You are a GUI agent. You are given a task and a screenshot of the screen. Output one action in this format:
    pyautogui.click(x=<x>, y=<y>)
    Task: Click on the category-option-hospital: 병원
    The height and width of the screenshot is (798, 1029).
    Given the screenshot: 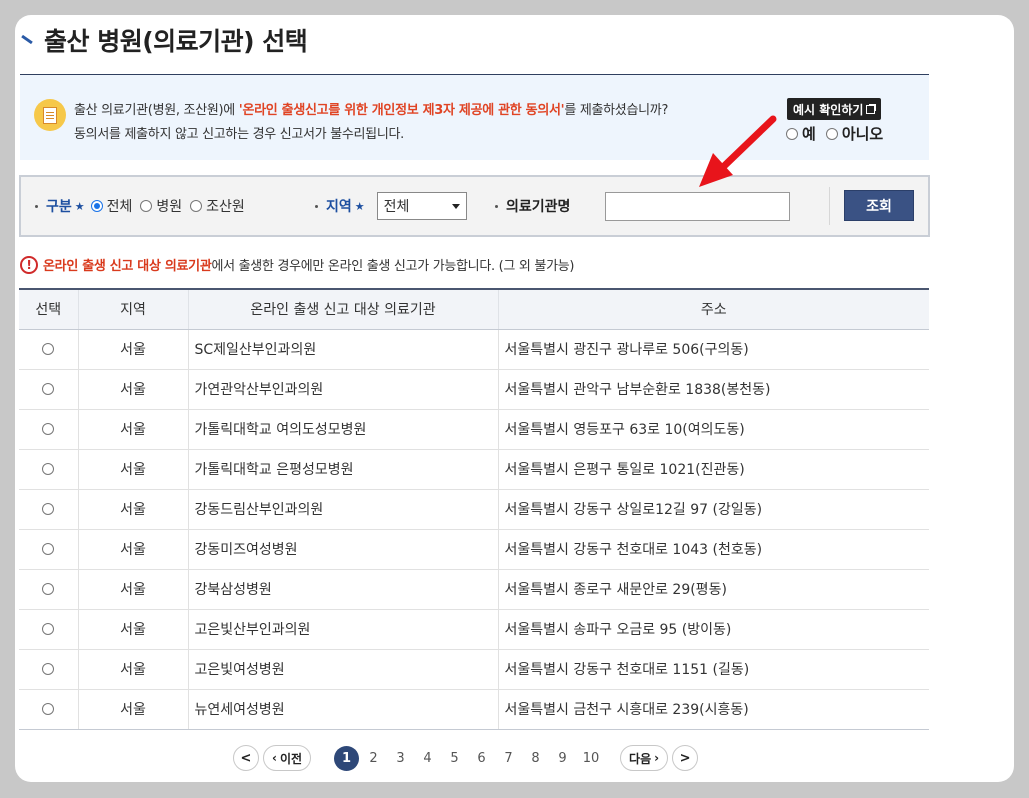 What is the action you would take?
    pyautogui.click(x=161, y=206)
    